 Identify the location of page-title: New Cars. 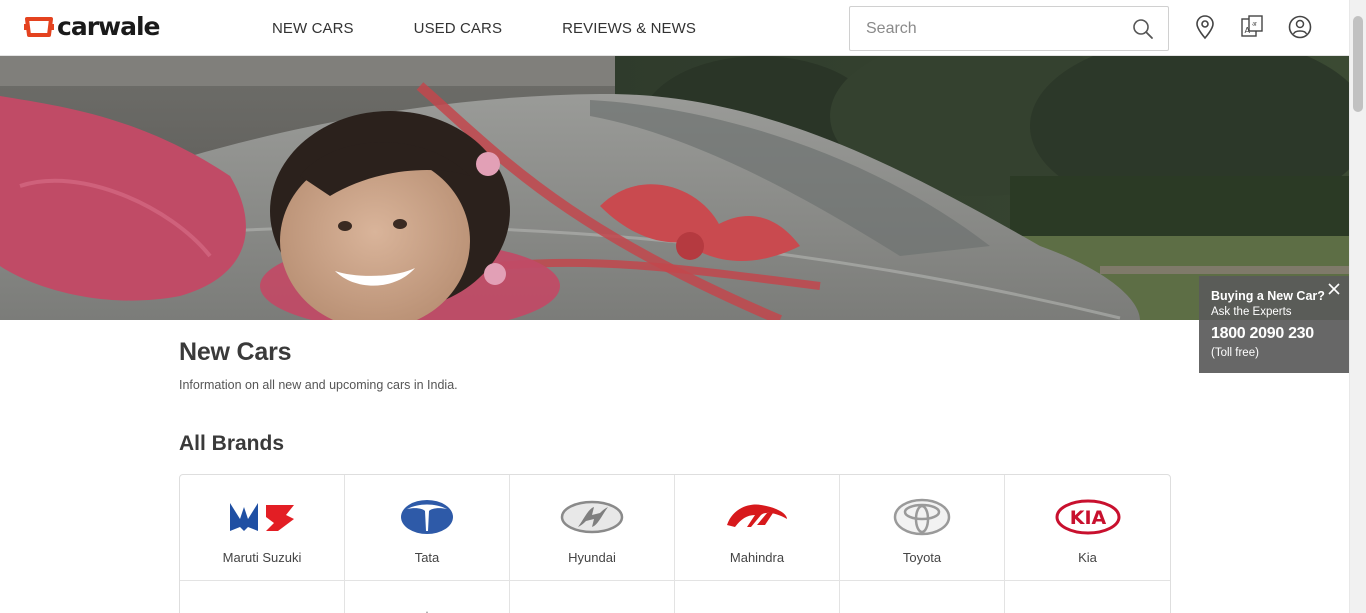
(235, 352).